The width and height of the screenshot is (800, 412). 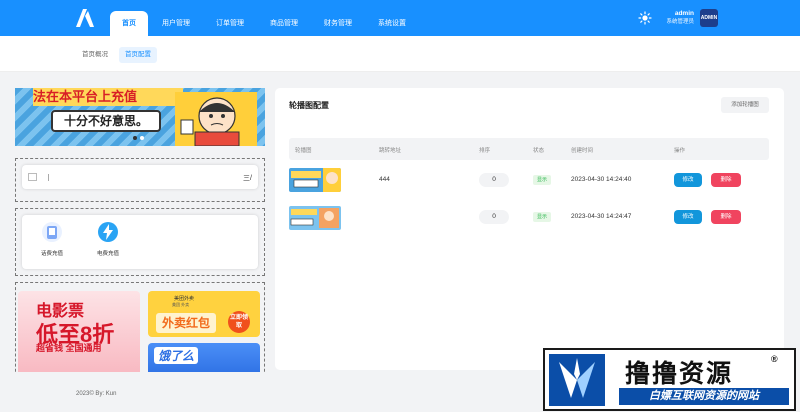 I want to click on phone-recharge-icon, so click(x=52, y=232).